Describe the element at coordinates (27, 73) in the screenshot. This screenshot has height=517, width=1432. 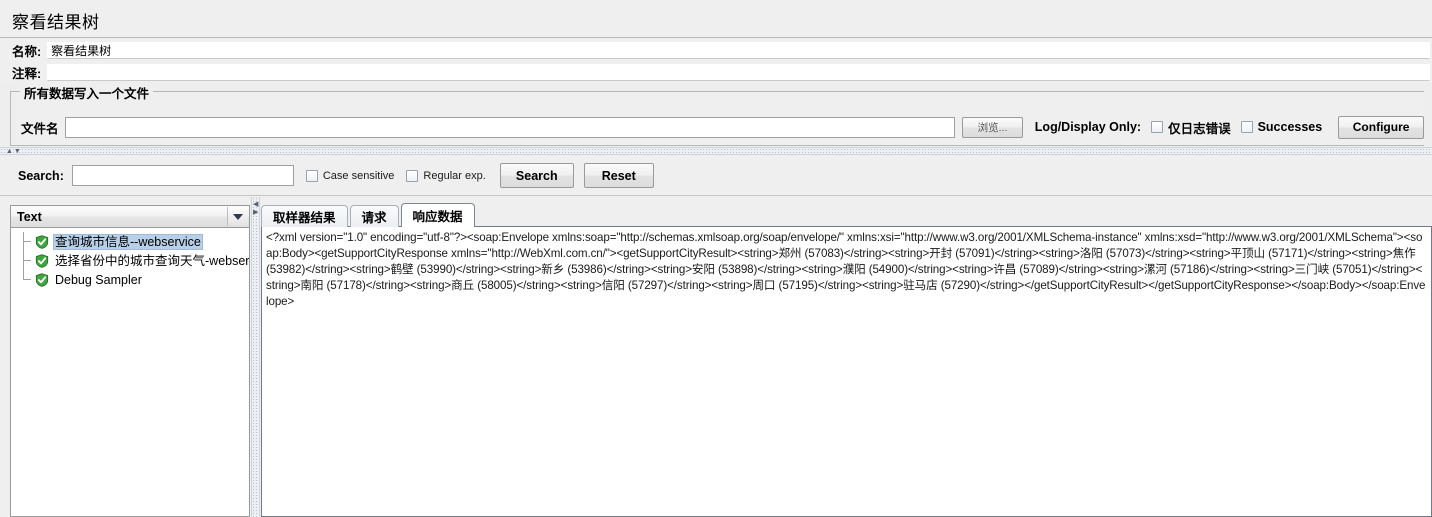
I see `comment-label: 注释:` at that location.